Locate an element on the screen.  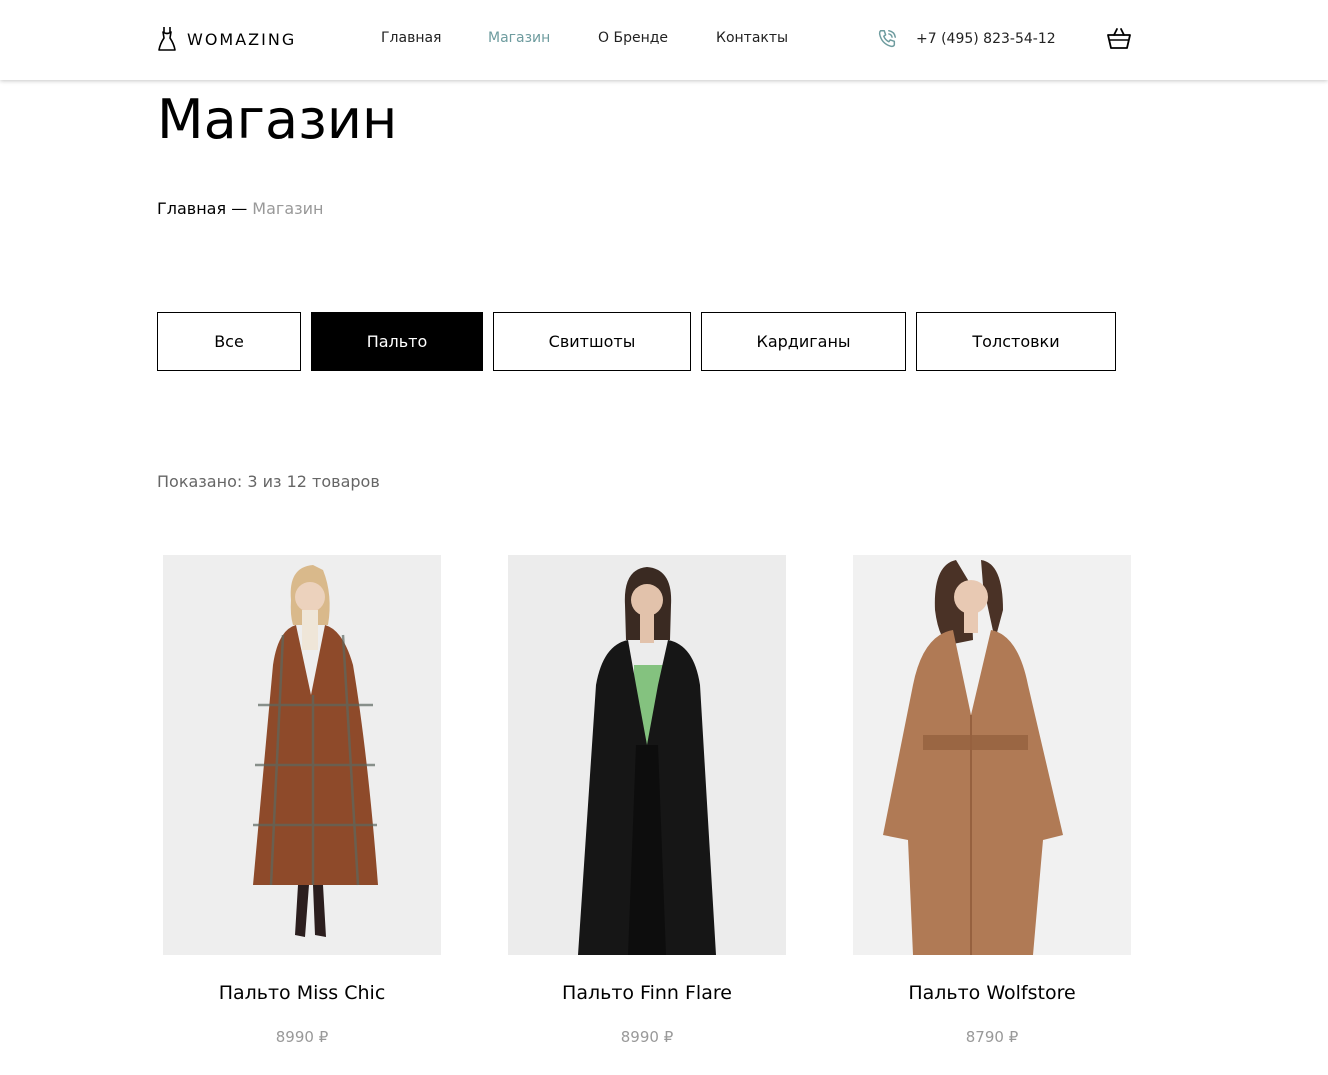
dress-icon is located at coordinates (167, 39).